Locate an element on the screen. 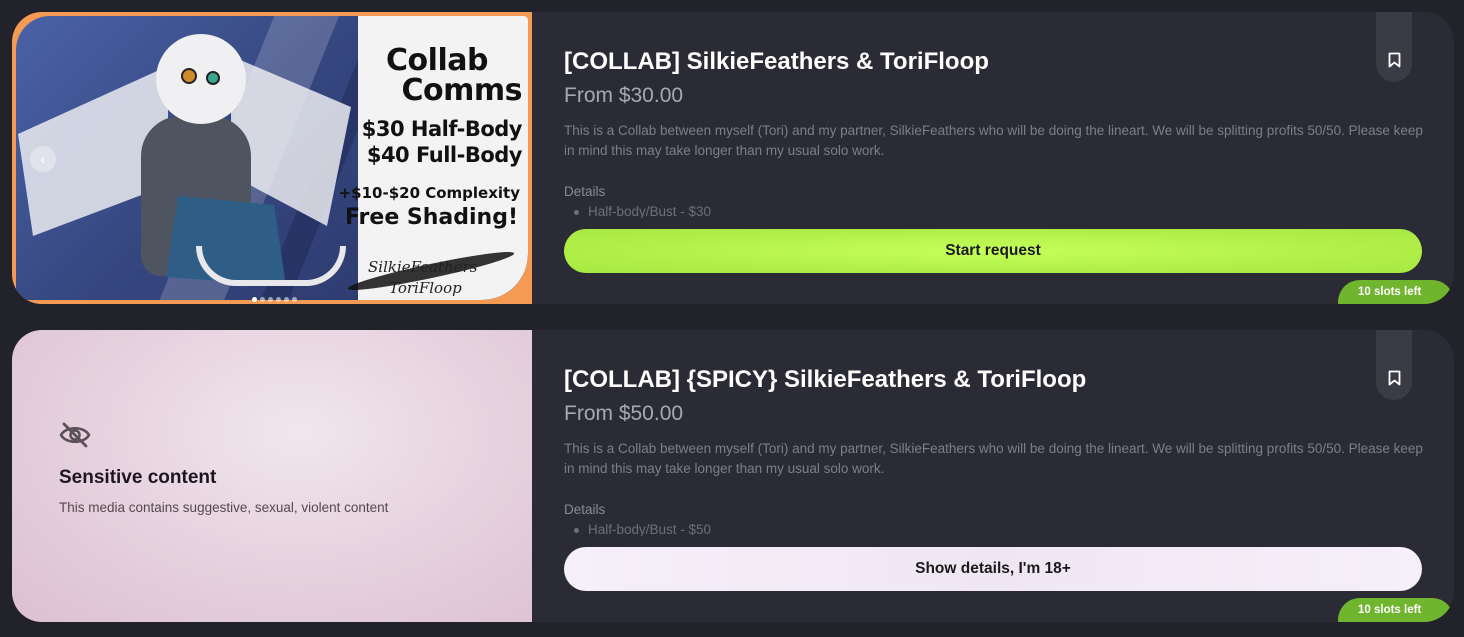  start-request-button: Start request is located at coordinates (993, 251).